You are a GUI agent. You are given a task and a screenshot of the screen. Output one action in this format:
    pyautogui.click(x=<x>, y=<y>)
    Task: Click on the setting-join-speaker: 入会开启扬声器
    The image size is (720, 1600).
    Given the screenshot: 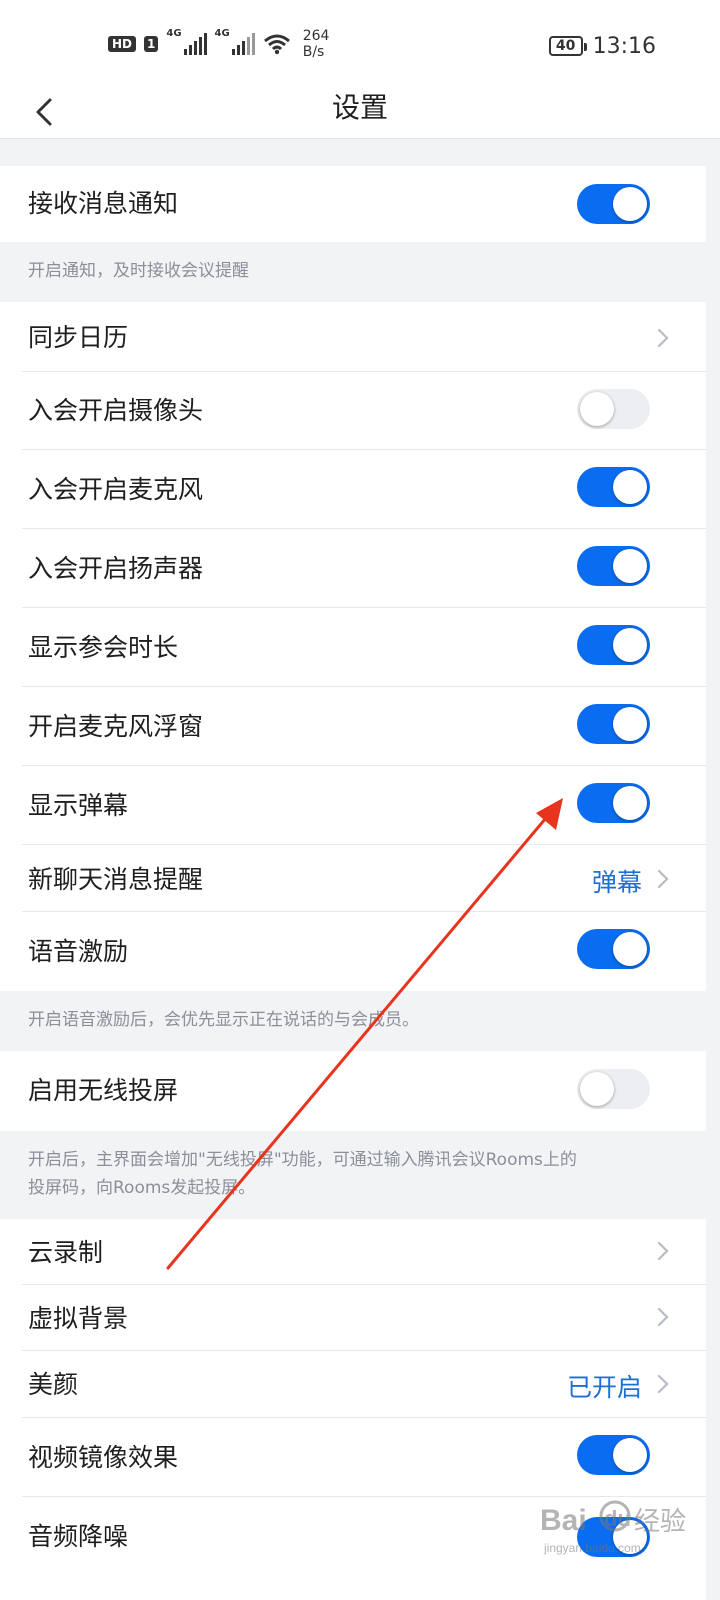 What is the action you would take?
    pyautogui.click(x=353, y=568)
    